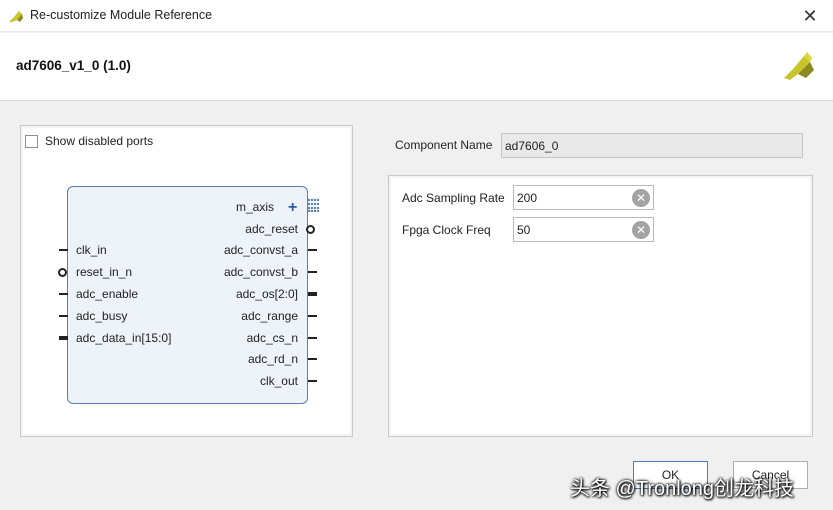 The image size is (833, 510). I want to click on window-title: Re-customize Module Reference, so click(121, 15).